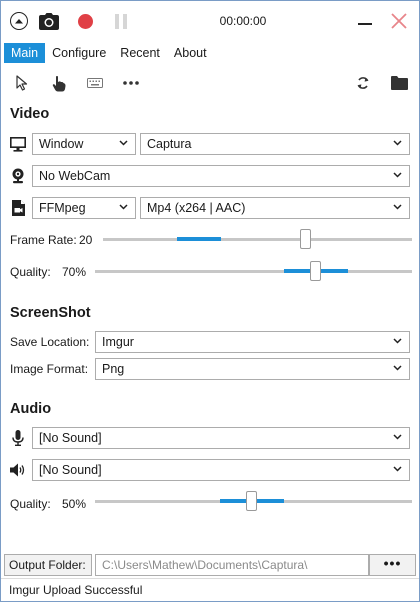  I want to click on minimize-icon, so click(365, 24).